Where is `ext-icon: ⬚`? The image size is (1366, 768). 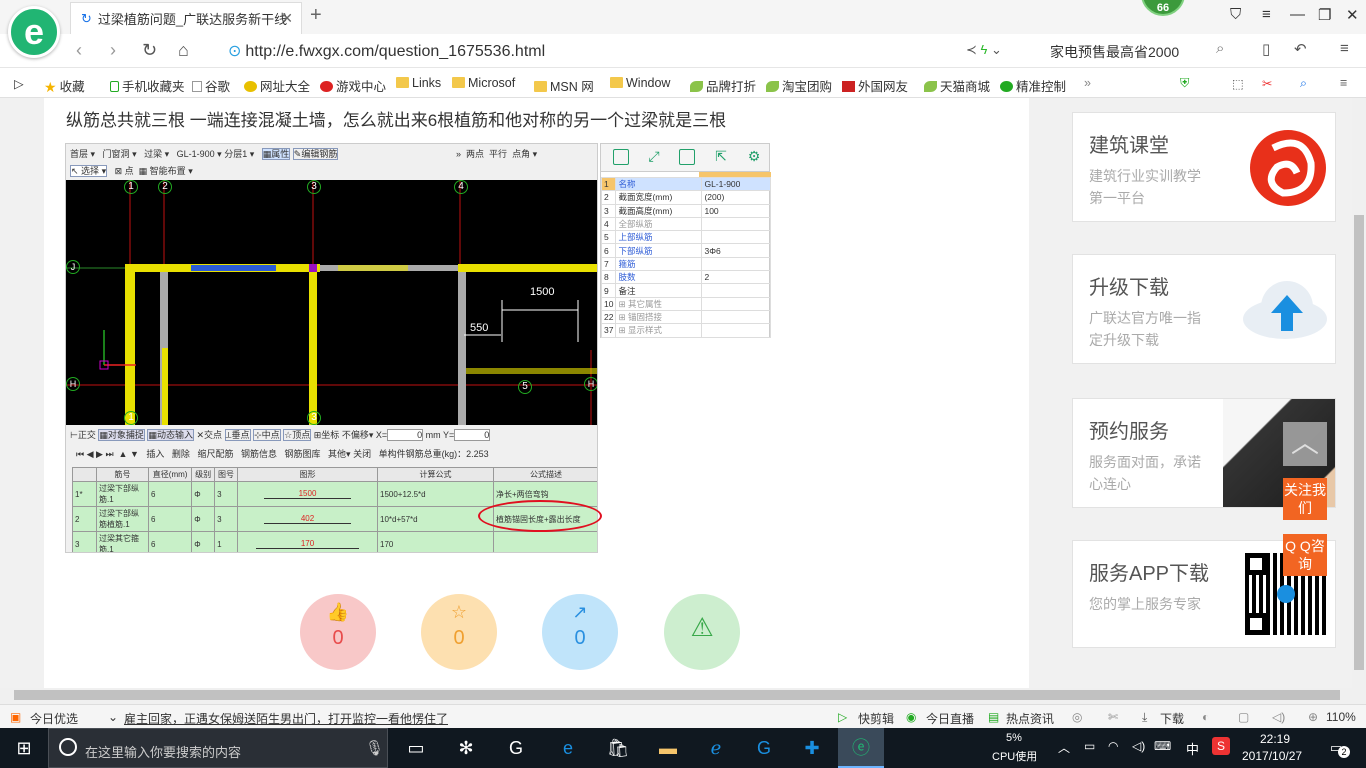 ext-icon: ⬚ is located at coordinates (1238, 83).